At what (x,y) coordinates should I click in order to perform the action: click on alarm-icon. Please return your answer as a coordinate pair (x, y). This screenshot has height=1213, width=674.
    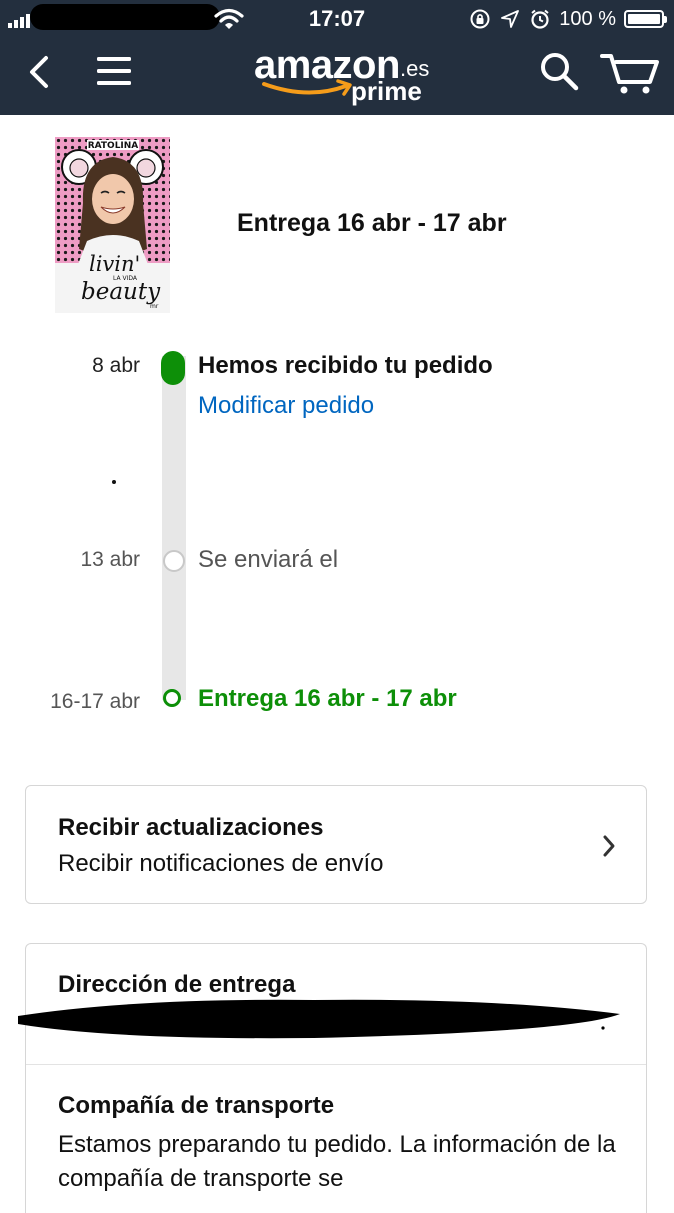
    Looking at the image, I should click on (540, 19).